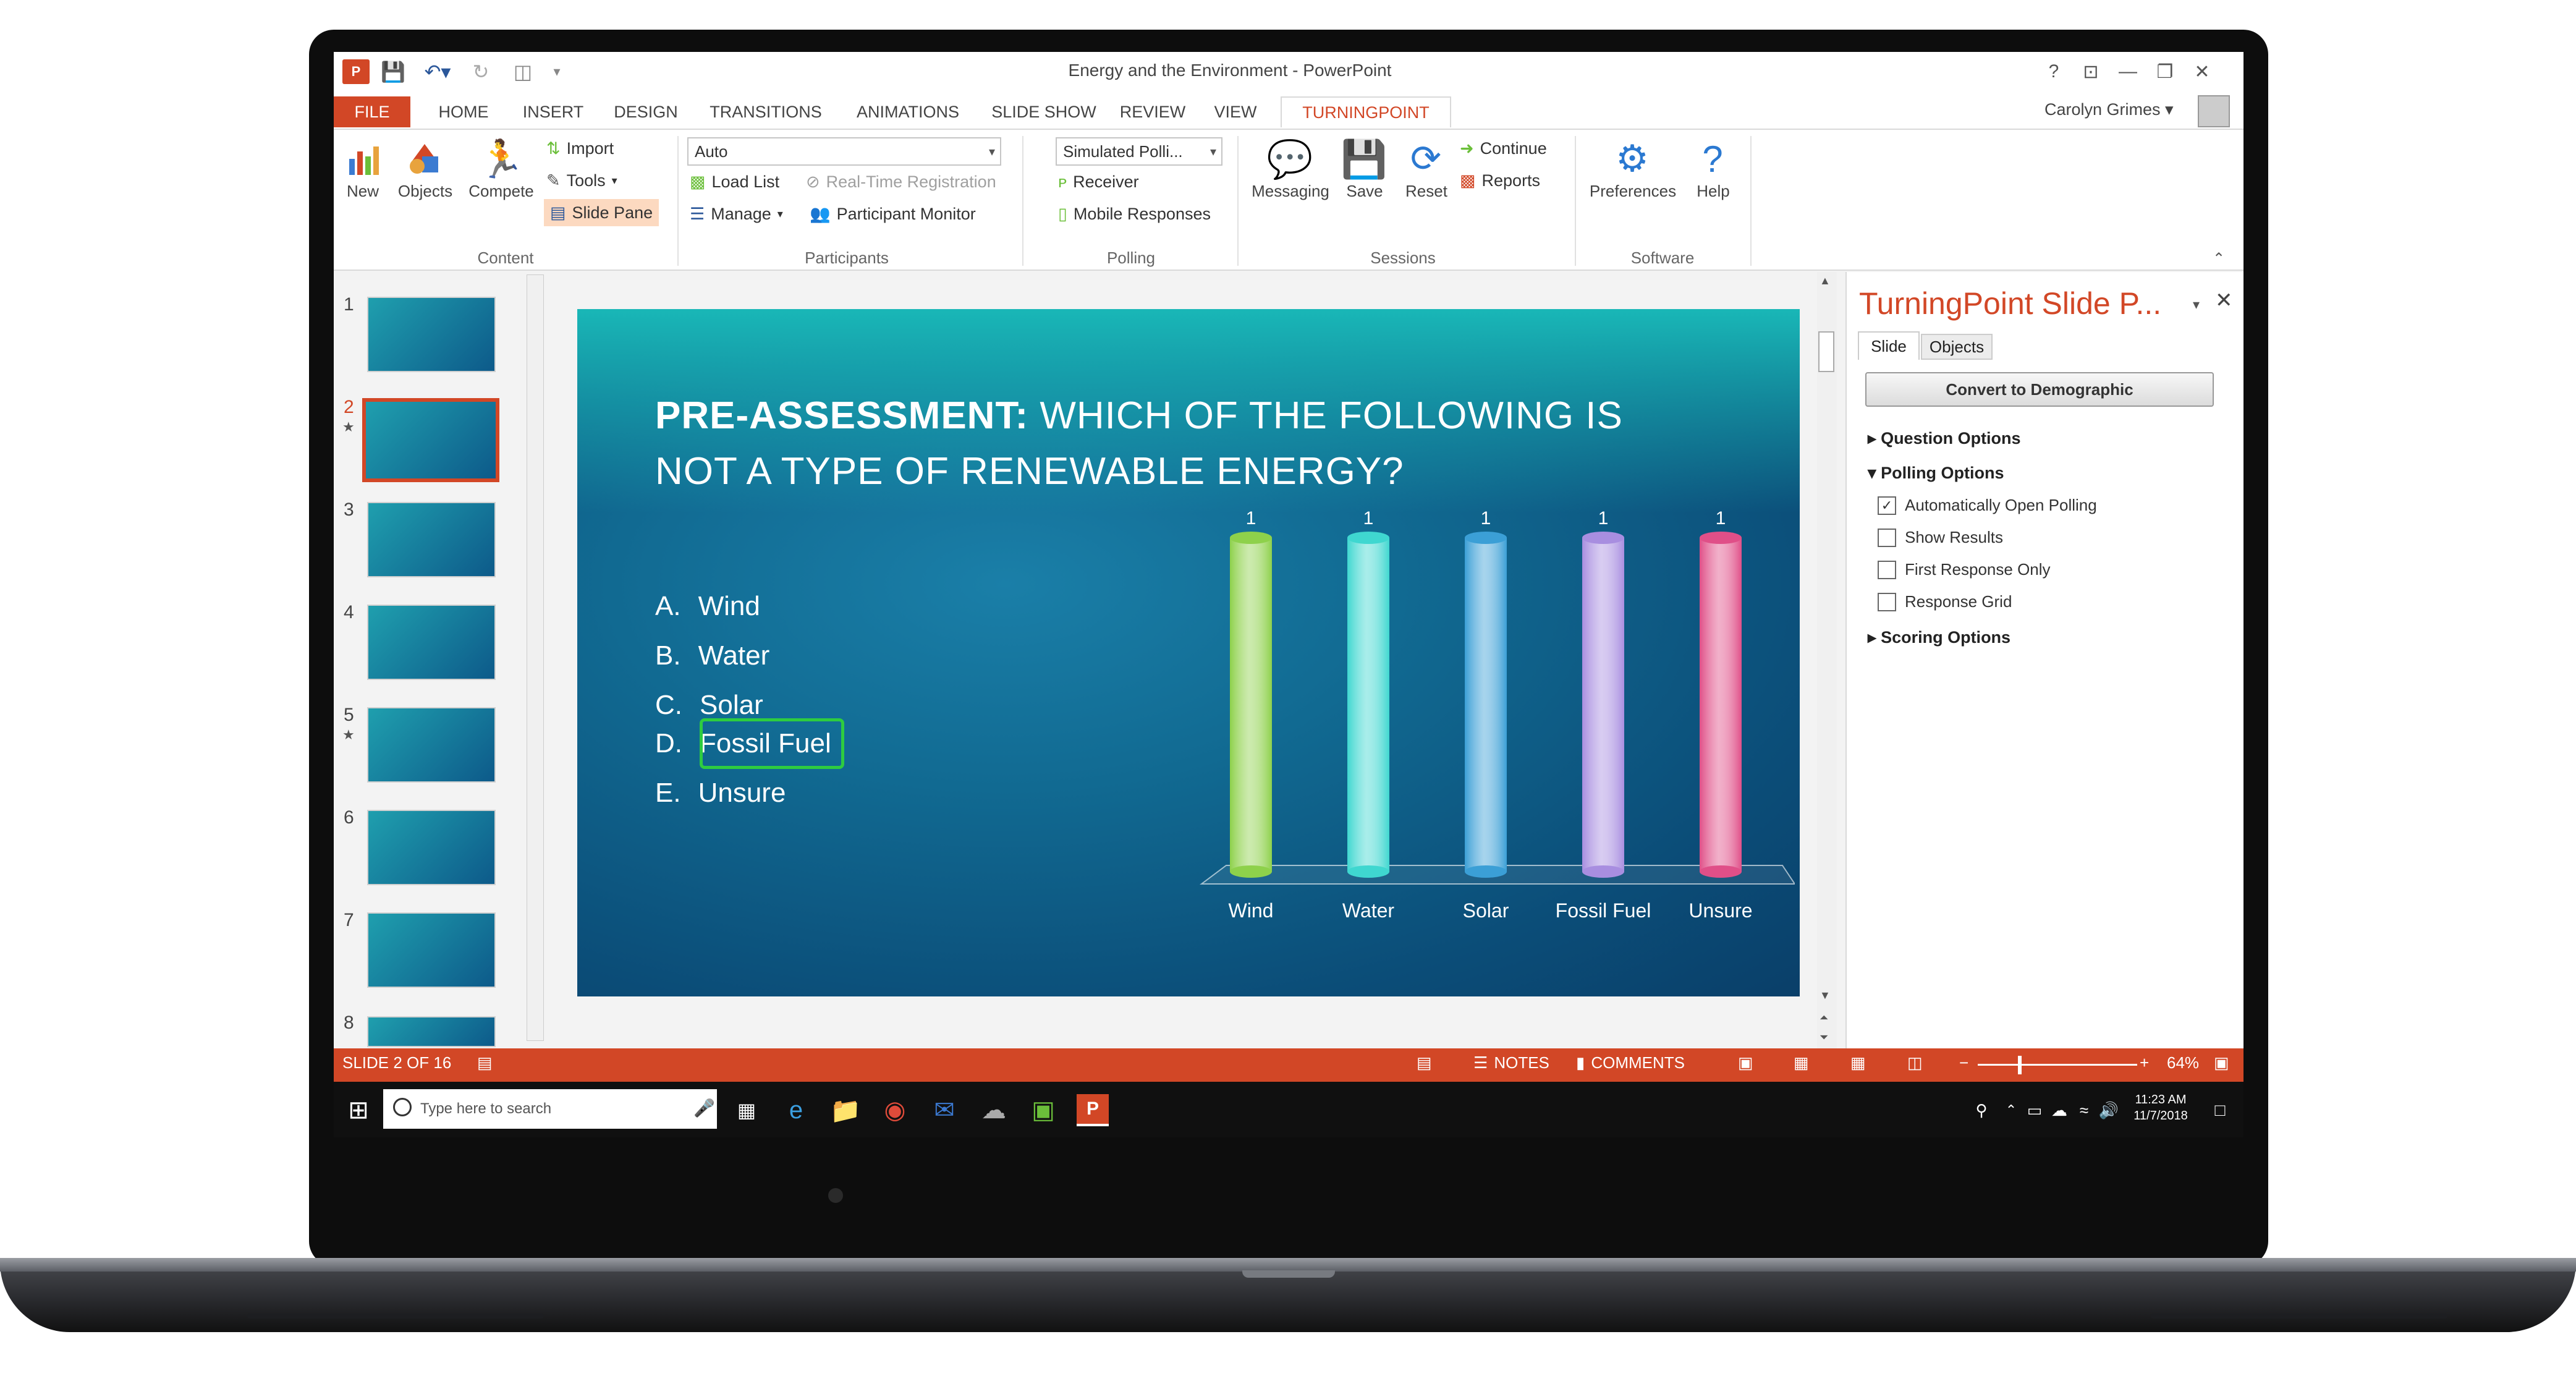  Describe the element at coordinates (707, 606) in the screenshot. I see `answer-item: A. Wind` at that location.